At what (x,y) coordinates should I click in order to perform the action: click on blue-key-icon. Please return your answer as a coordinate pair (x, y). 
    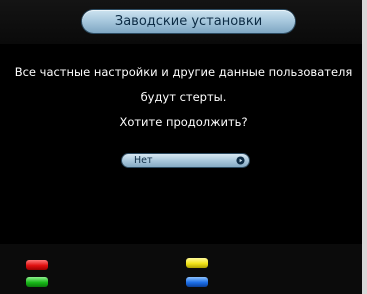
    Looking at the image, I should click on (197, 282).